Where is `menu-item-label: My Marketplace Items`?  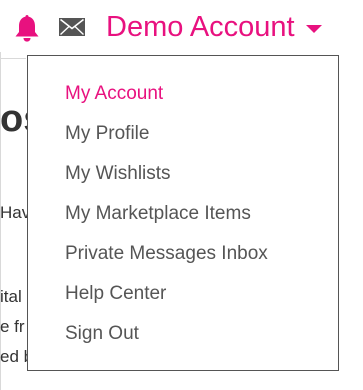
menu-item-label: My Marketplace Items is located at coordinates (158, 213).